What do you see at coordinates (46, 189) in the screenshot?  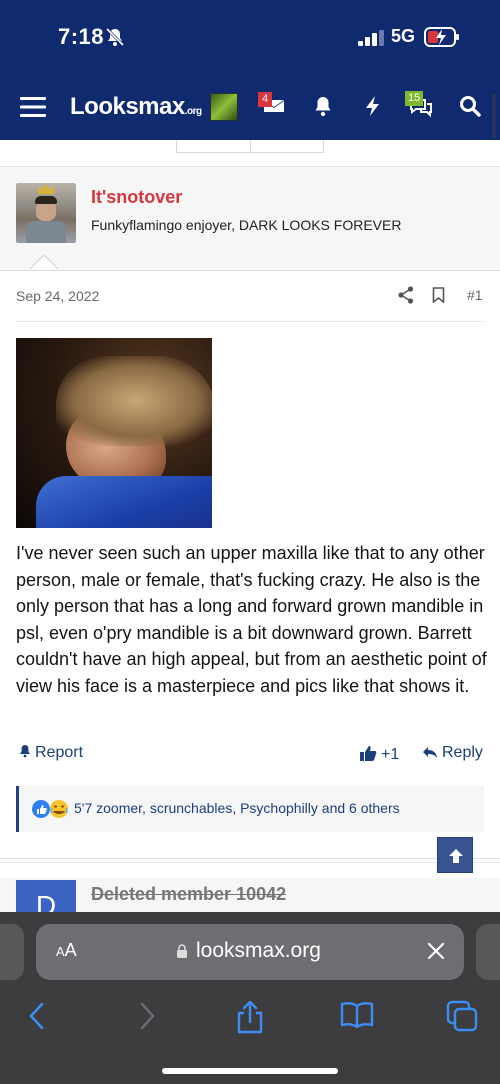 I see `crown-icon` at bounding box center [46, 189].